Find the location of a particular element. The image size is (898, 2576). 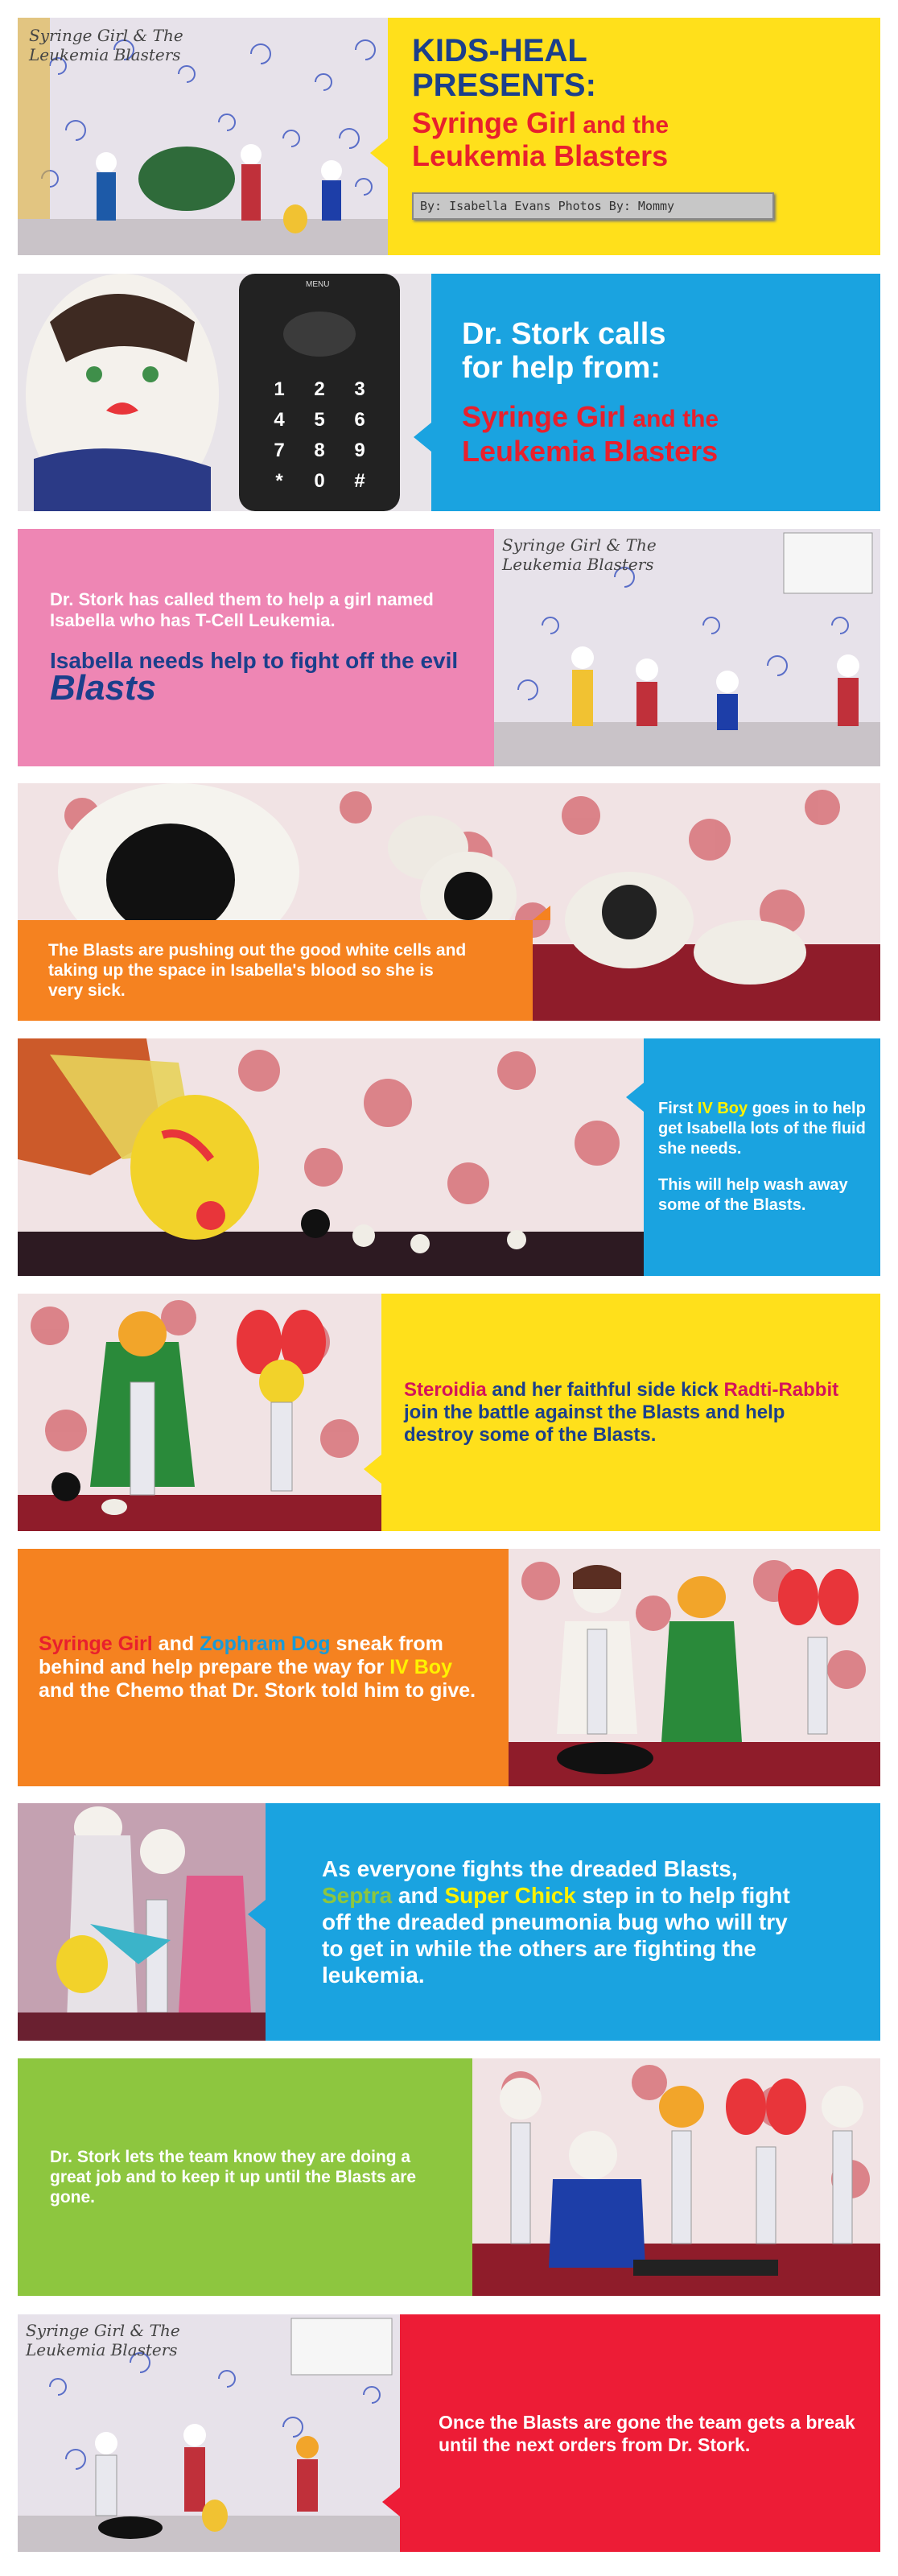

steroidia-photo is located at coordinates (199, 1412).